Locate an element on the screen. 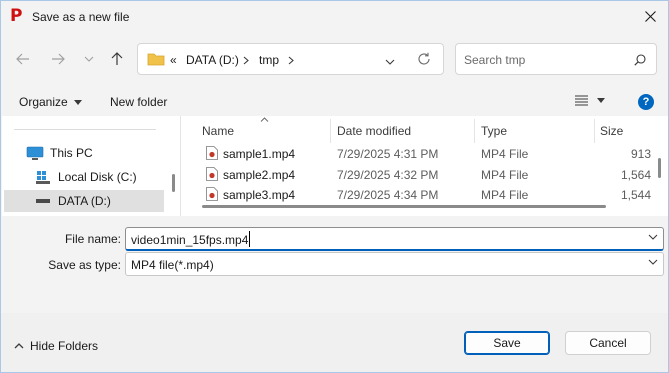 This screenshot has height=373, width=669. close-button is located at coordinates (650, 16).